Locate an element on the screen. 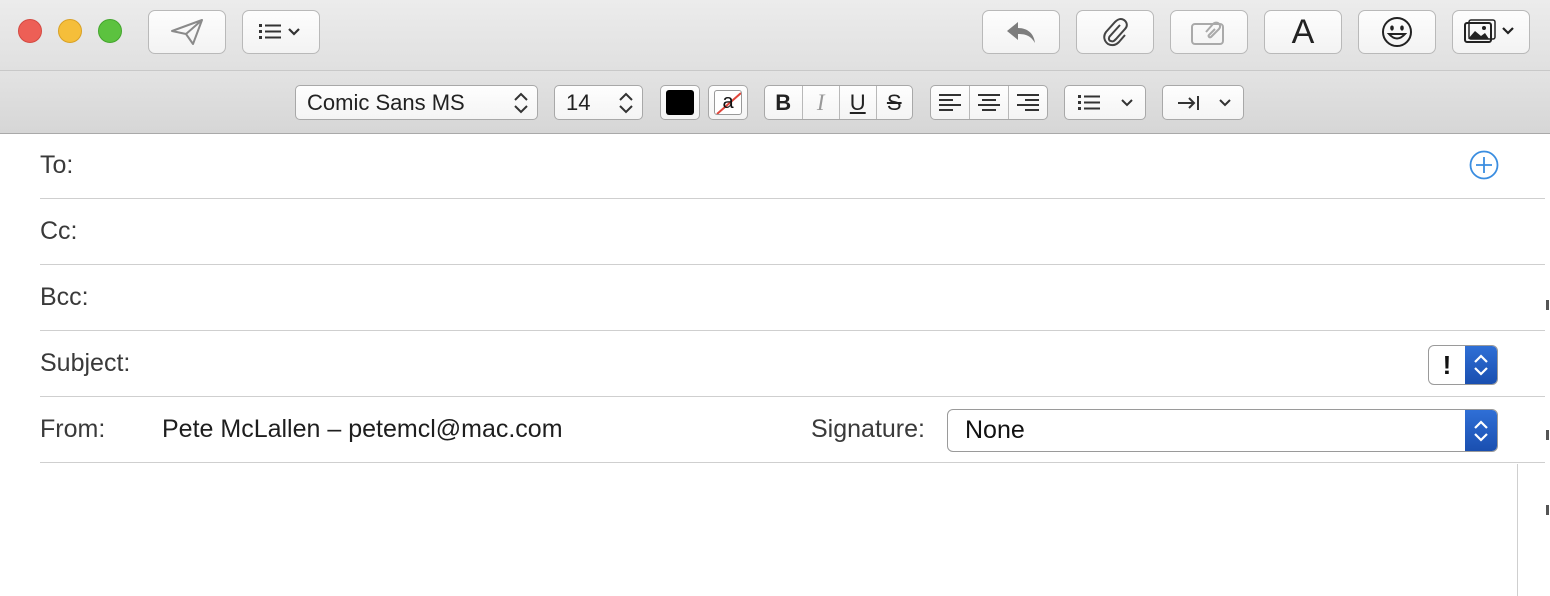  underline-button: U is located at coordinates (857, 102).